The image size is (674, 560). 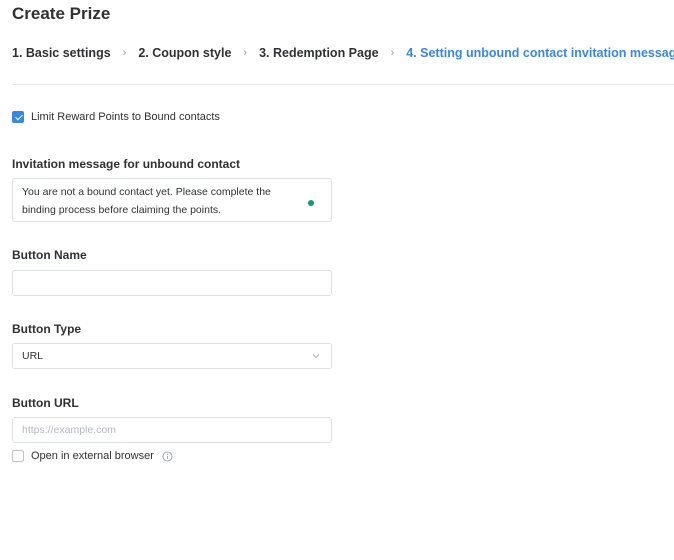 What do you see at coordinates (184, 53) in the screenshot?
I see `step-coupon-style: 2. Coupon style` at bounding box center [184, 53].